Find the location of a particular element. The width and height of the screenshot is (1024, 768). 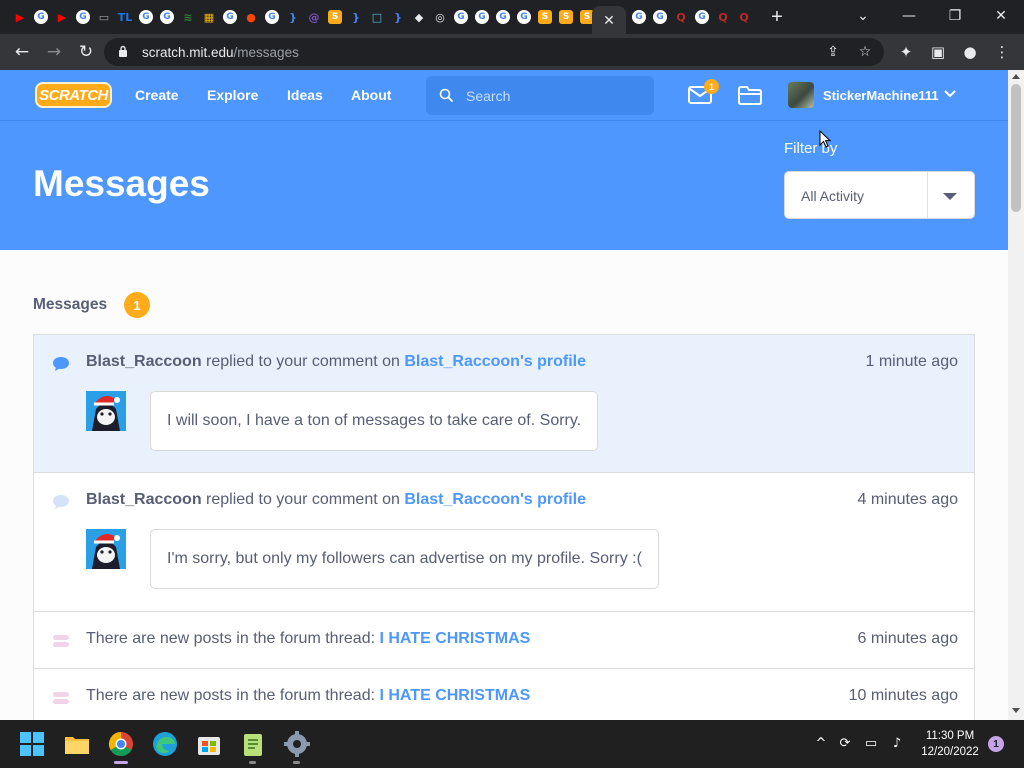

chevron-down-icon is located at coordinates (950, 94).